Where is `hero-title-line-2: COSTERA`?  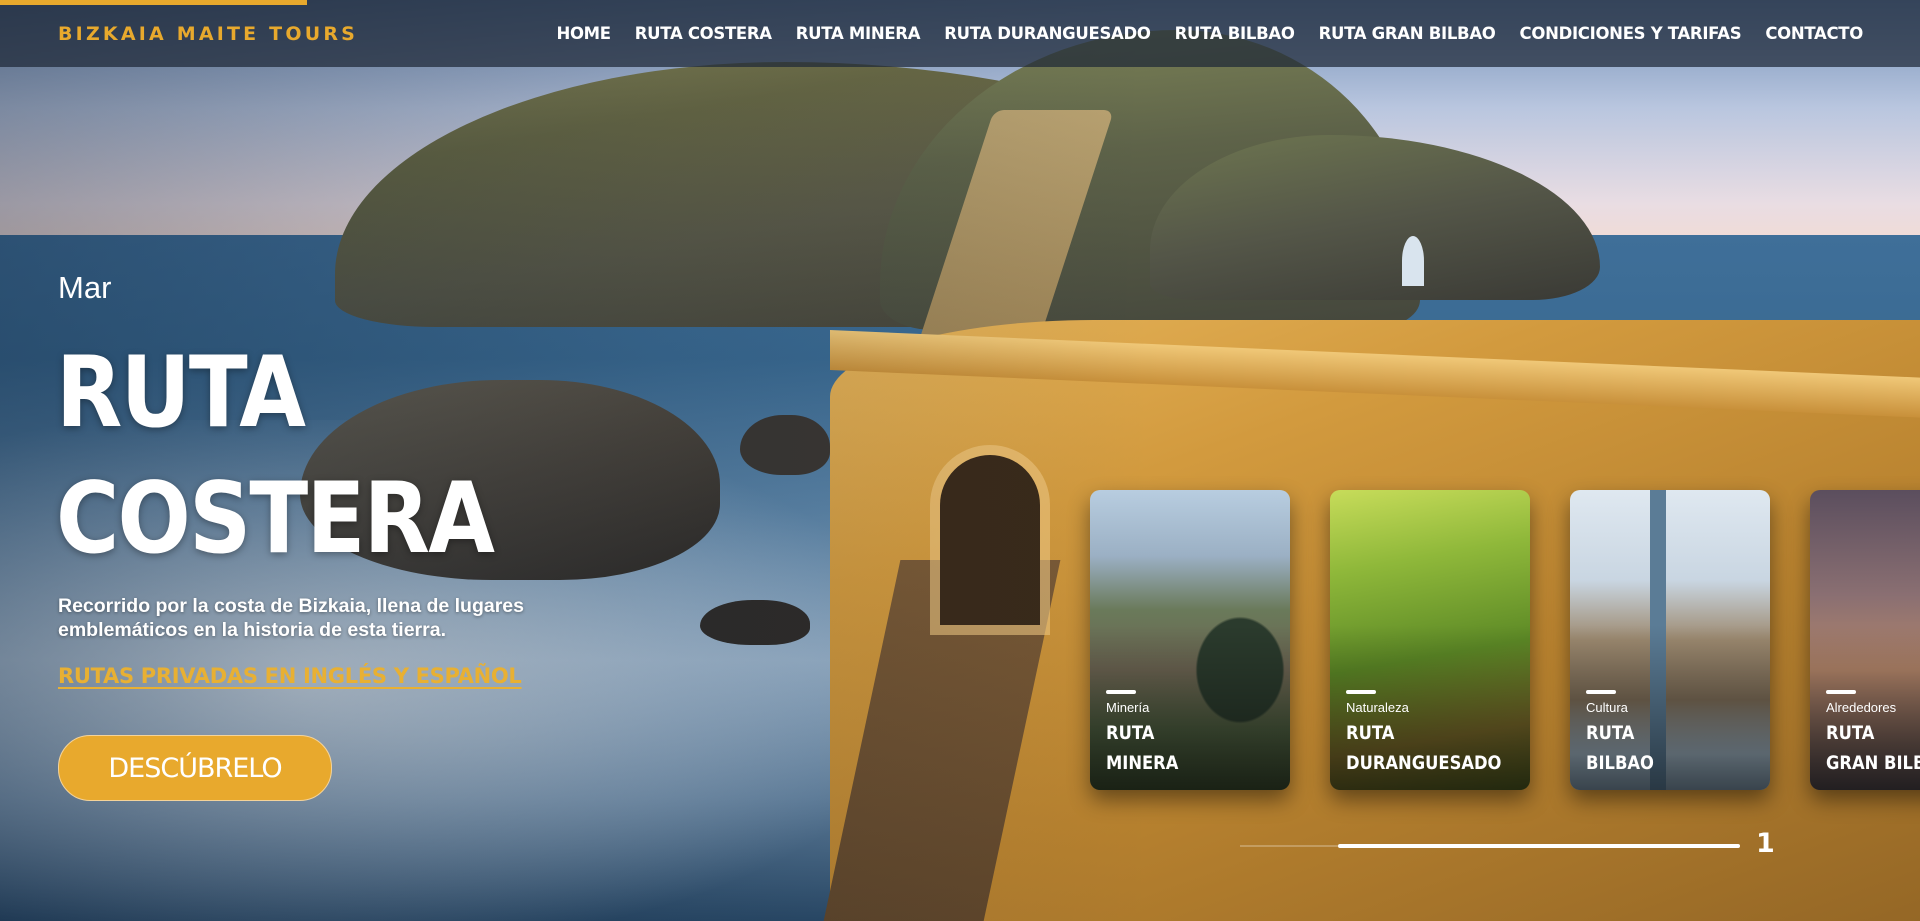 hero-title-line-2: COSTERA is located at coordinates (275, 519).